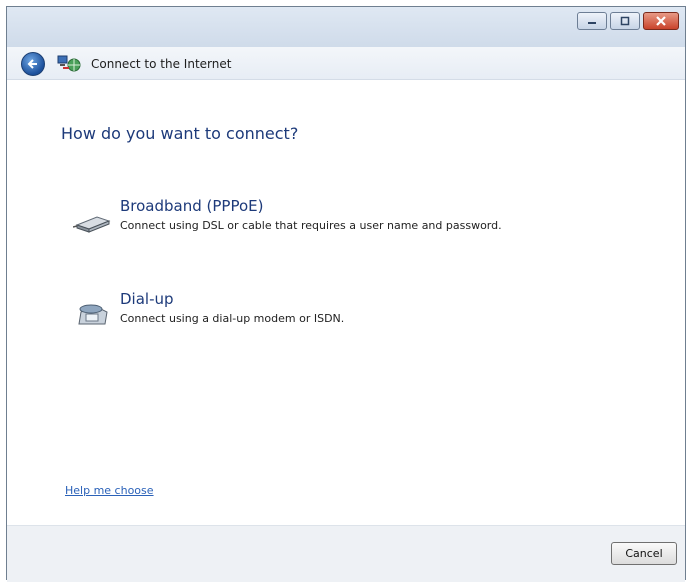 The image size is (690, 586). Describe the element at coordinates (93, 314) in the screenshot. I see `dialup-phone-icon` at that location.